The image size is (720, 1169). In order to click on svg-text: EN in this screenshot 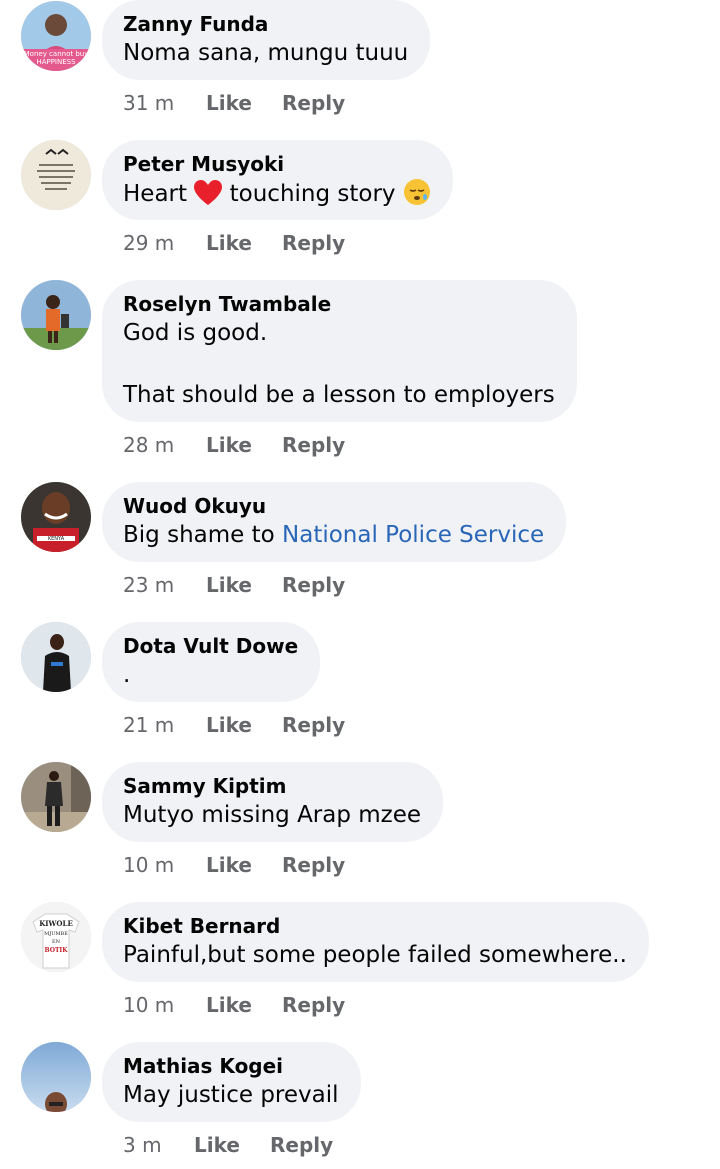, I will do `click(56, 942)`.